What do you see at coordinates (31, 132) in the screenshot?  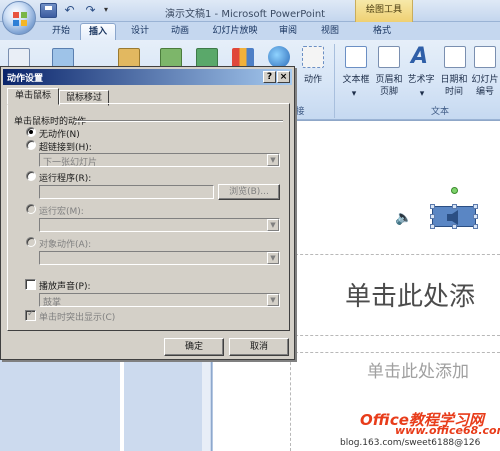 I see `radio-no-action` at bounding box center [31, 132].